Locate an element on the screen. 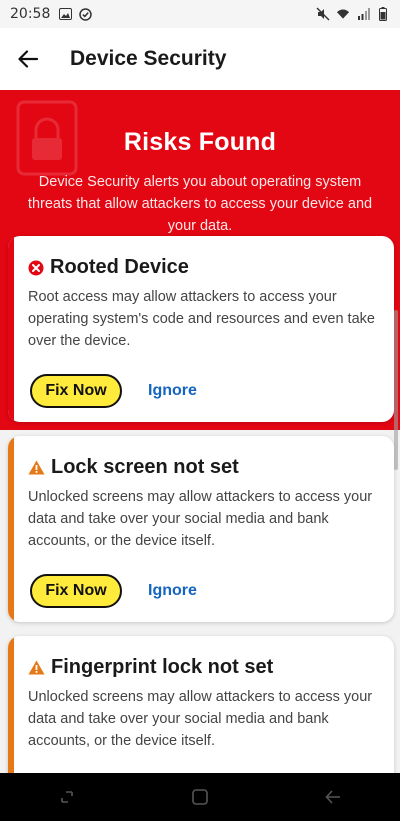 The width and height of the screenshot is (400, 821). recents-button is located at coordinates (67, 797).